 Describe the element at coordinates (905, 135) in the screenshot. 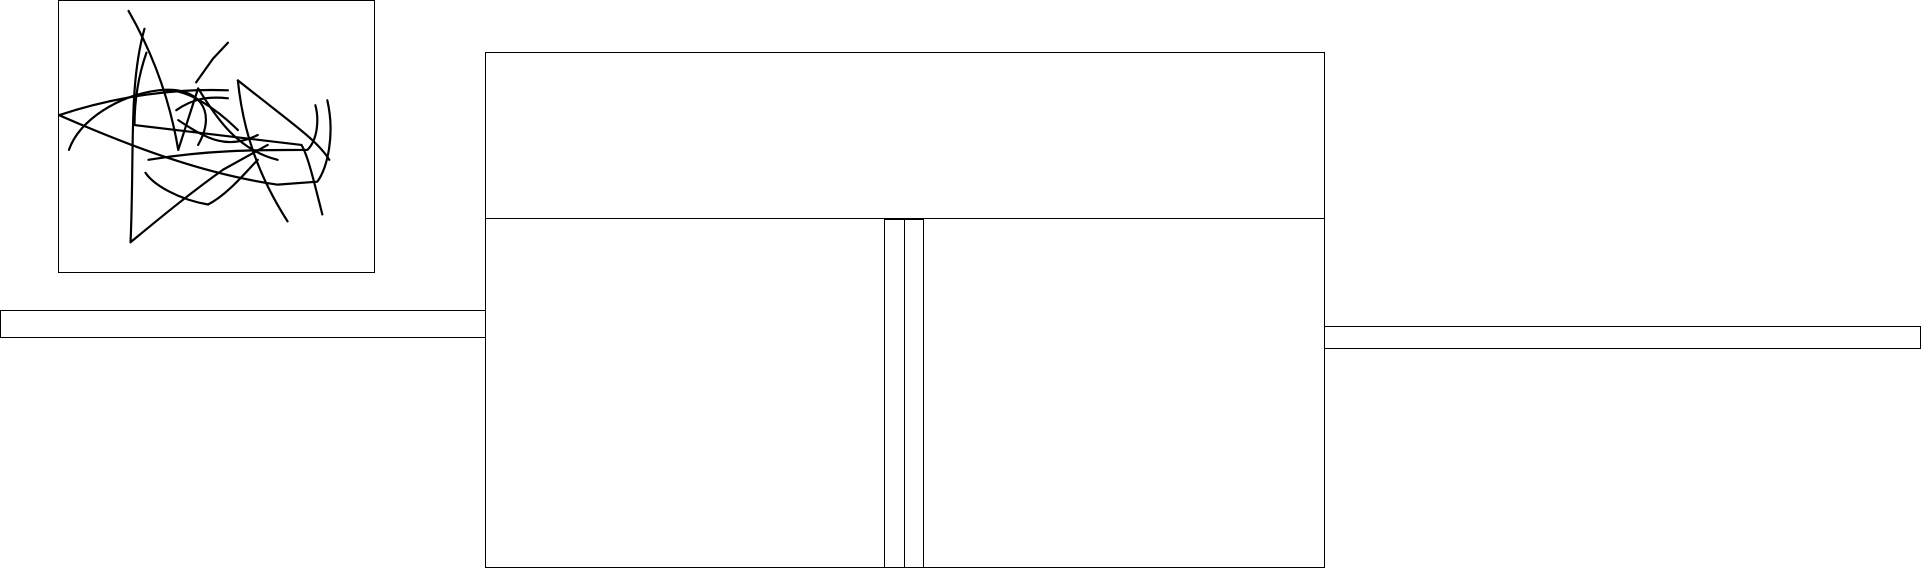

I see `top-panel` at that location.